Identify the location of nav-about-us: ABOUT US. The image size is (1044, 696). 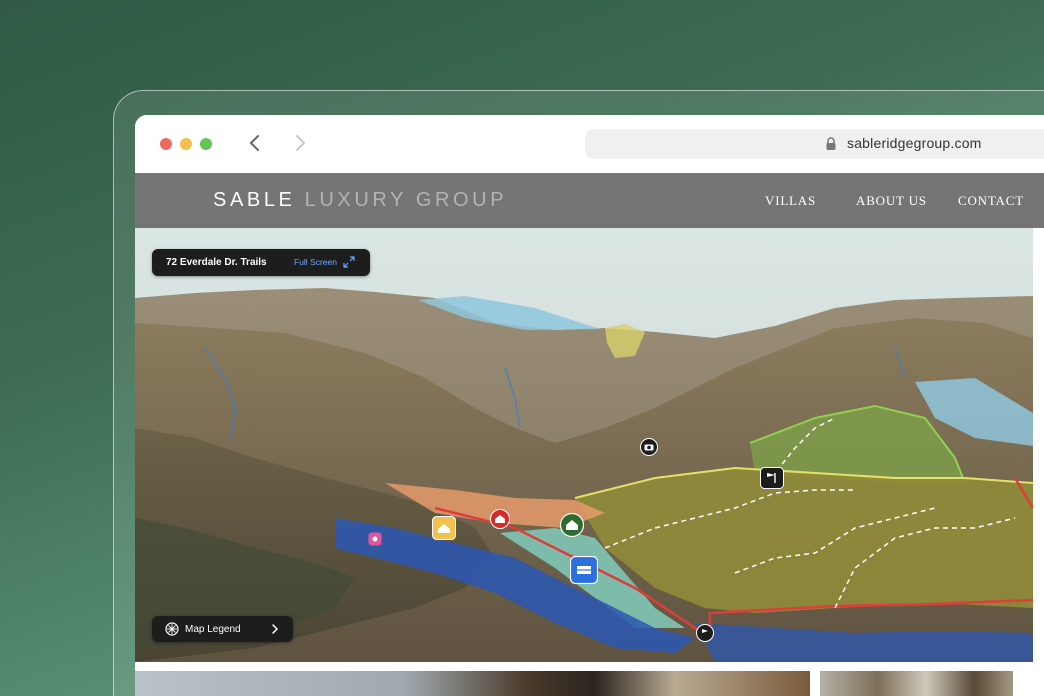
(891, 201).